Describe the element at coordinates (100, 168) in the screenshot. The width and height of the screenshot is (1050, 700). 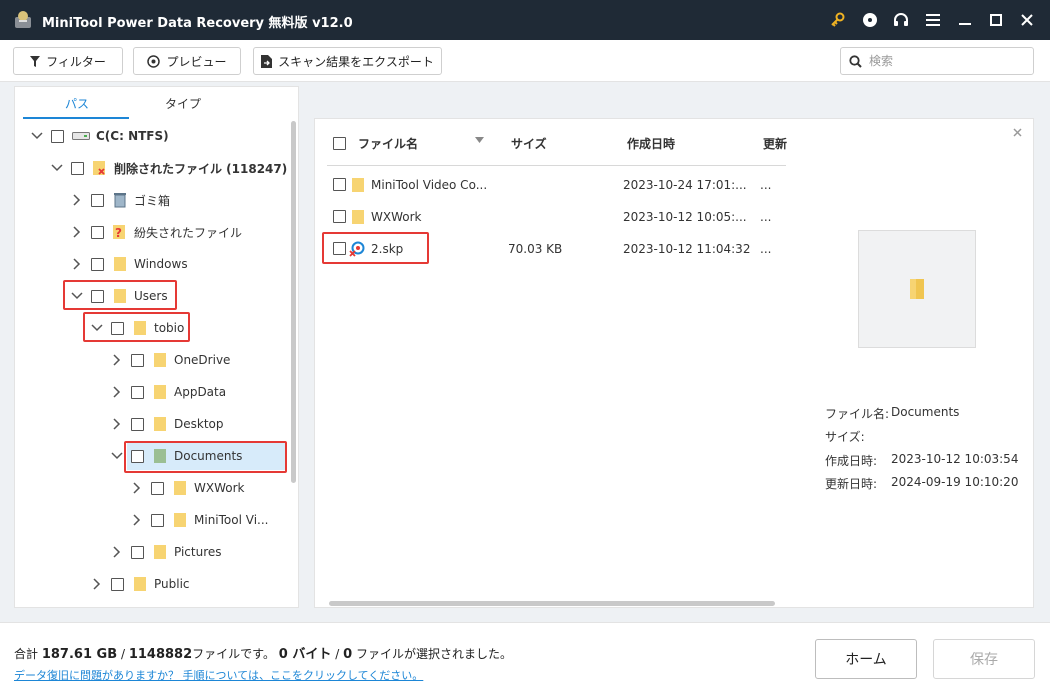
I see `deleted-folder-icon` at that location.